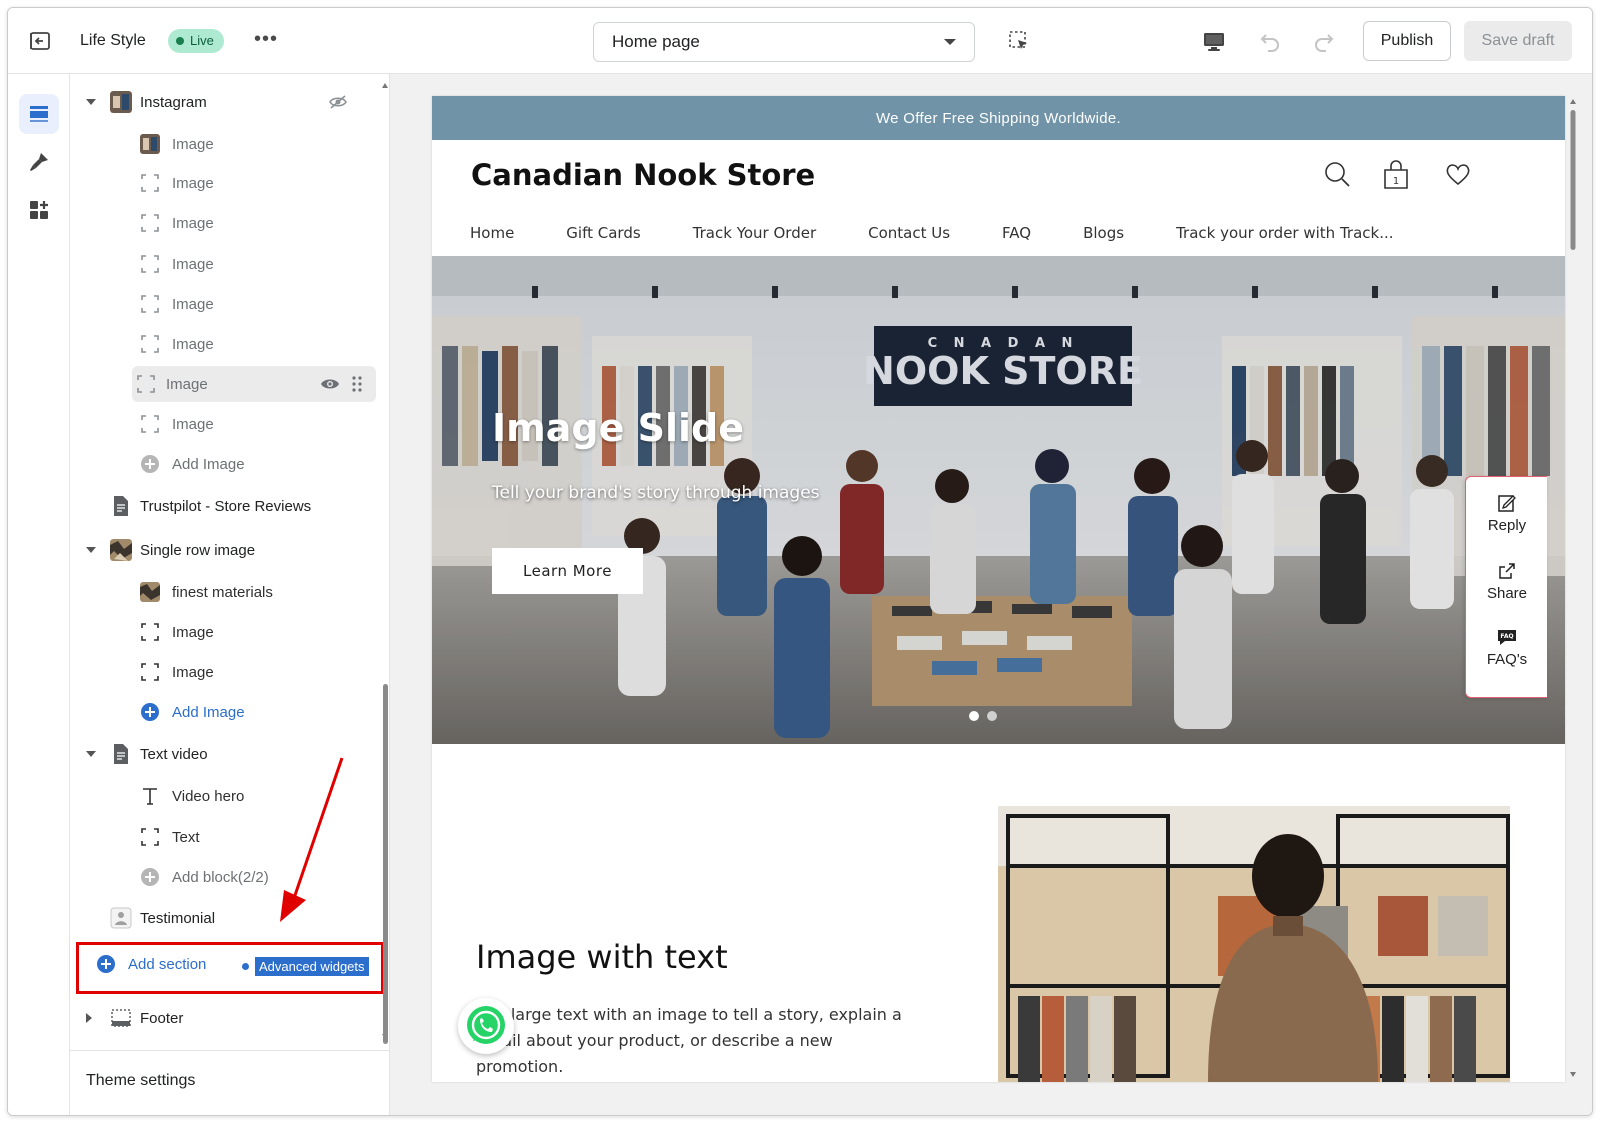 Image resolution: width=1600 pixels, height=1123 pixels. I want to click on whatsapp-icon, so click(486, 1025).